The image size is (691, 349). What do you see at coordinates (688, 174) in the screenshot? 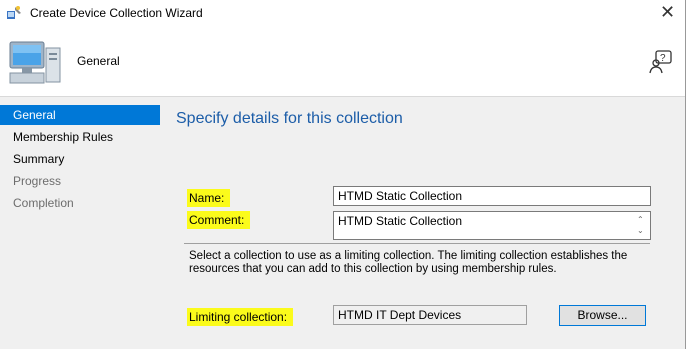
I see `background-window-edge` at bounding box center [688, 174].